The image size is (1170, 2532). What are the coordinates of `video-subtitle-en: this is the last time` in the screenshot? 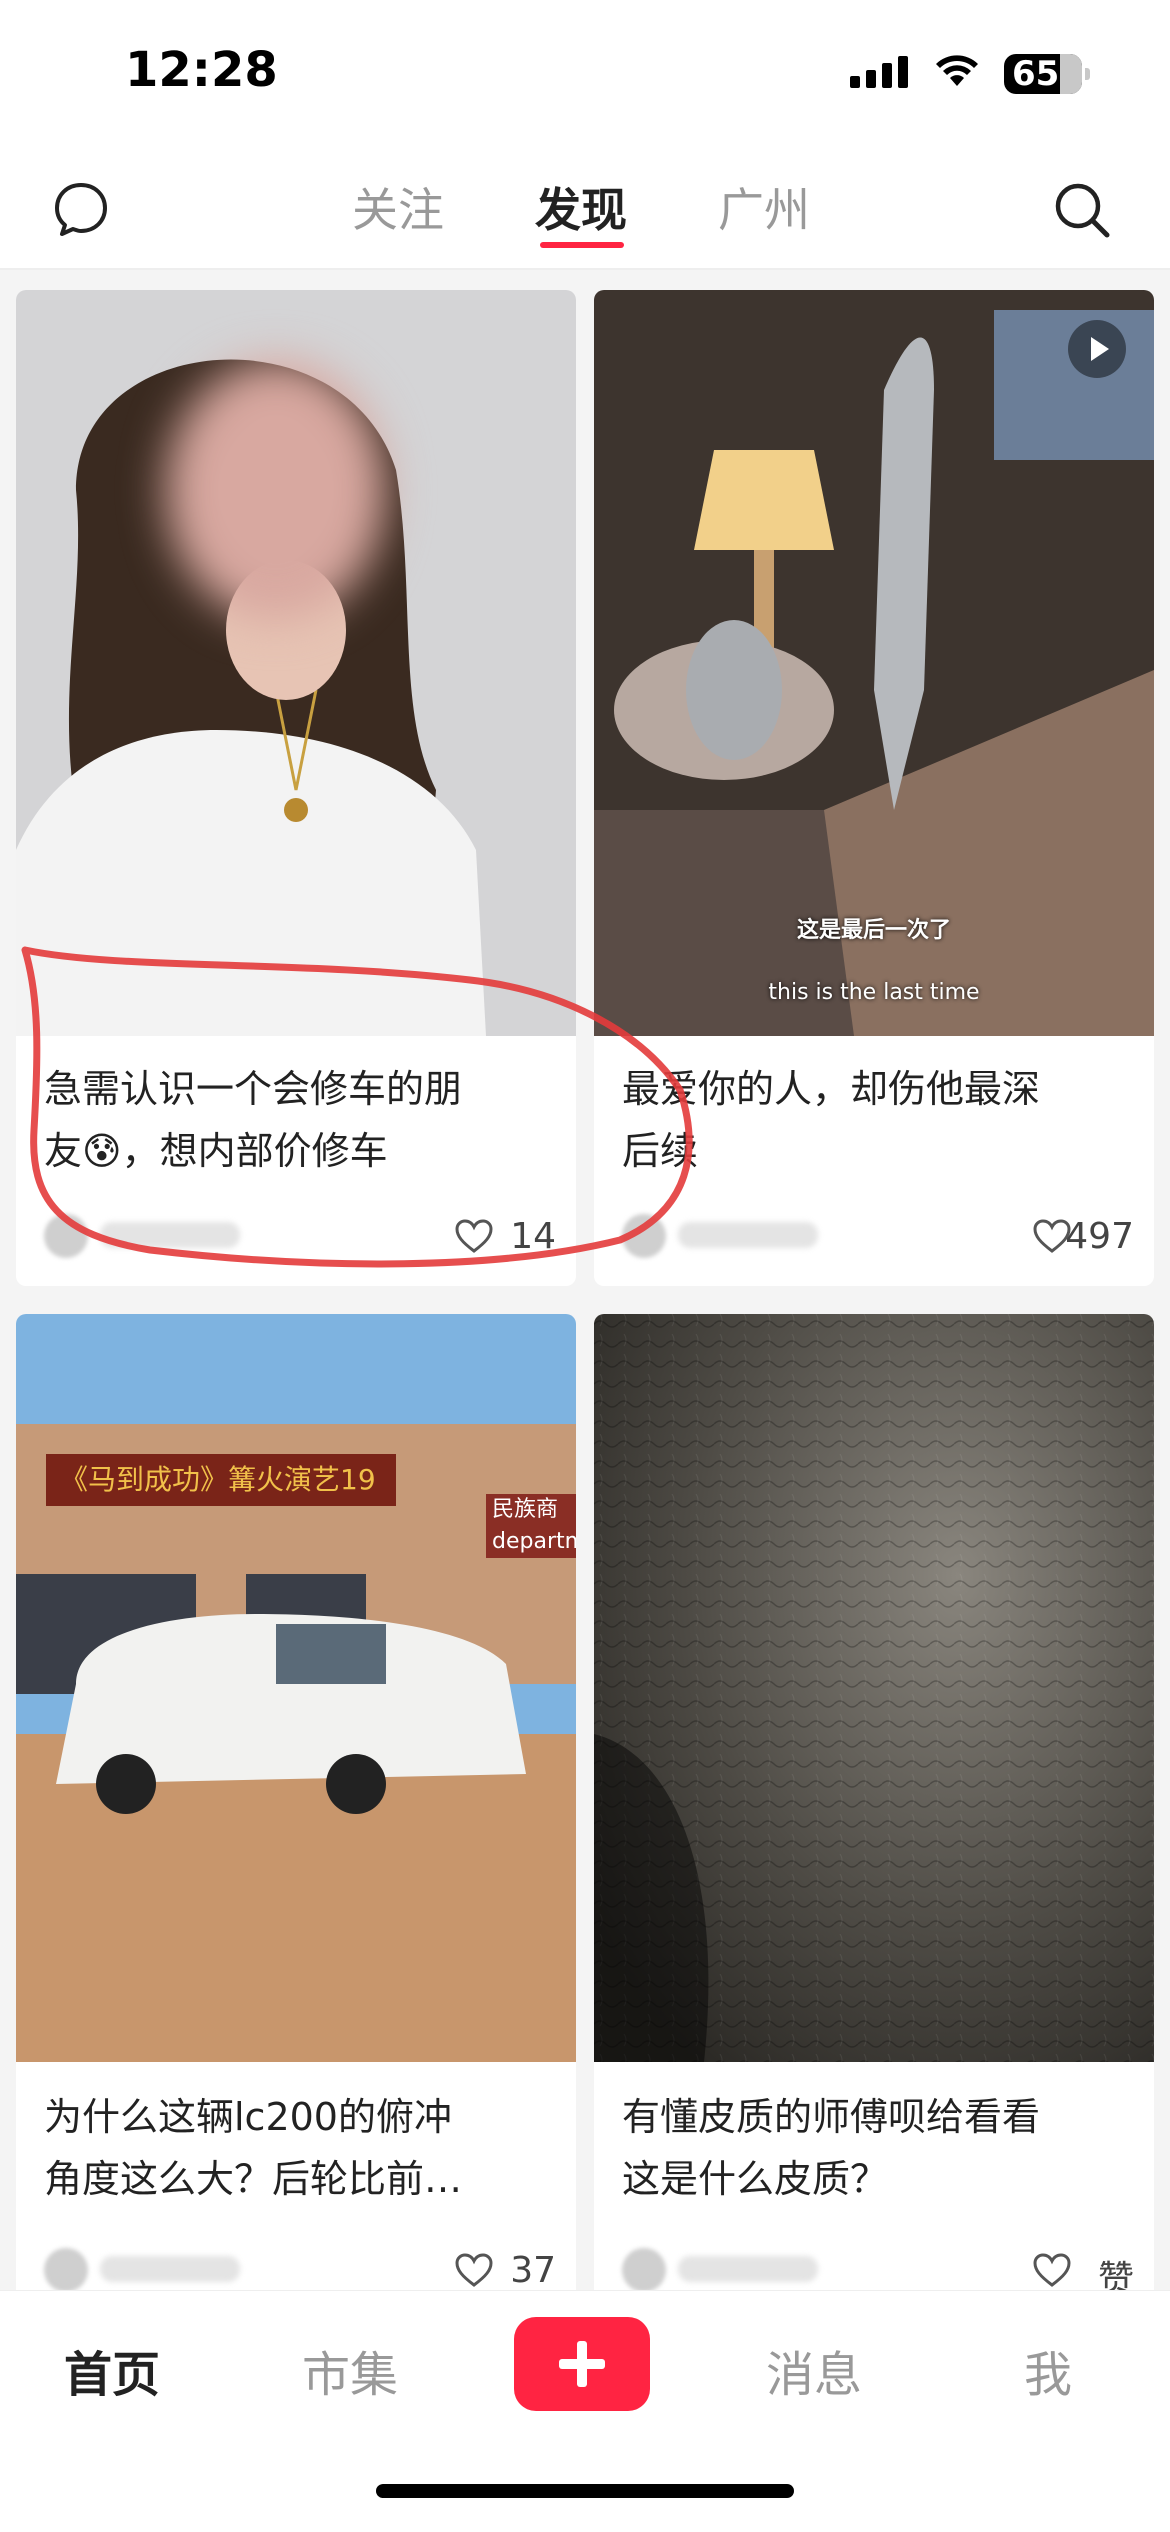 It's located at (874, 992).